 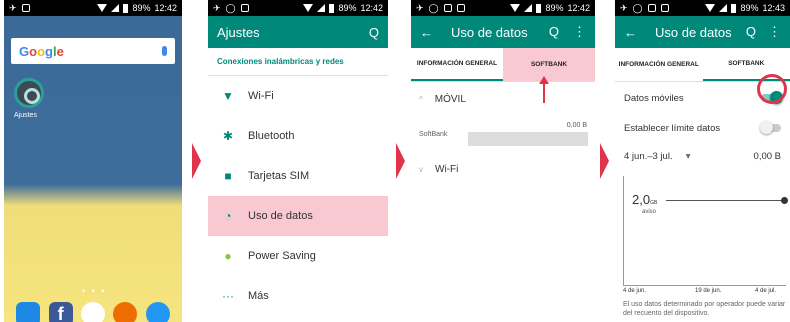 I want to click on data-usage-icon: ◔, so click(x=228, y=216).